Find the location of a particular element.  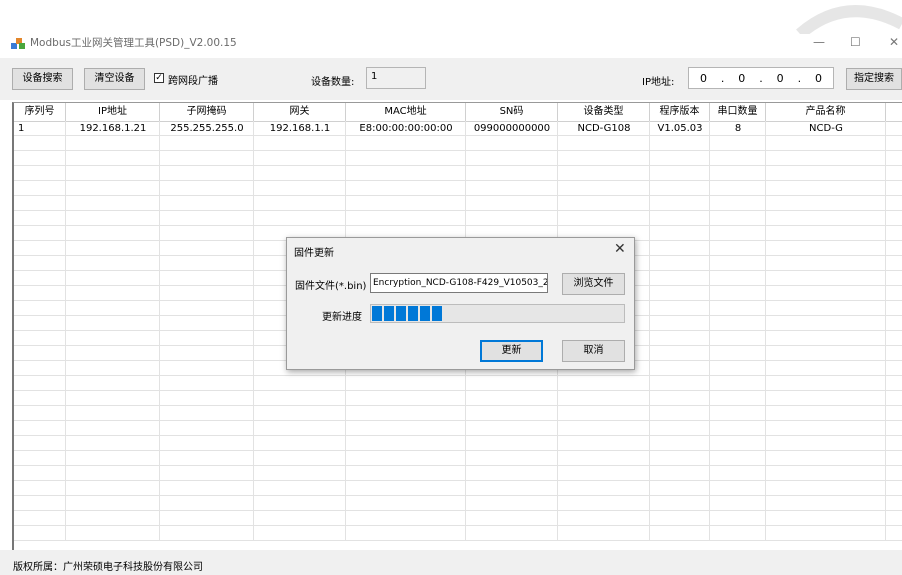

progress-fill is located at coordinates (407, 313).